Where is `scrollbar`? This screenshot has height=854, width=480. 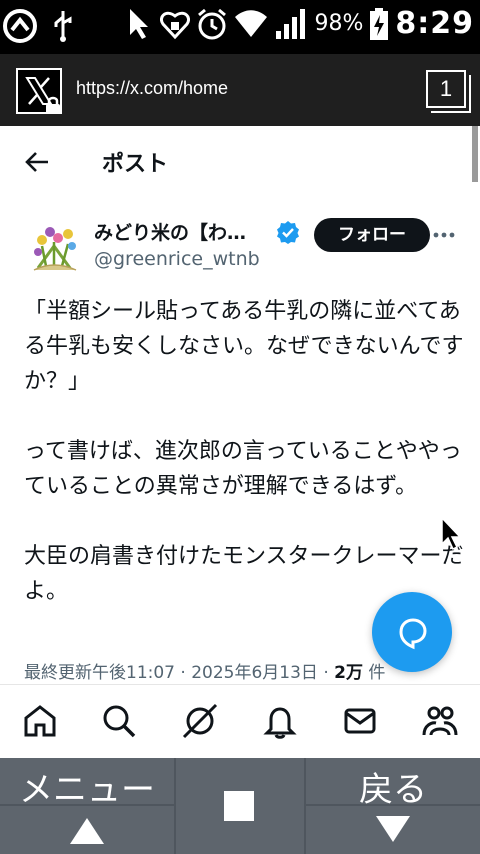 scrollbar is located at coordinates (475, 154).